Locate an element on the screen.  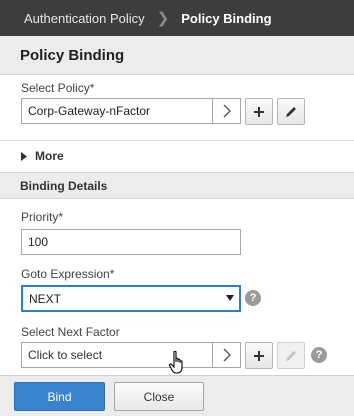
caret-right-icon is located at coordinates (24, 156).